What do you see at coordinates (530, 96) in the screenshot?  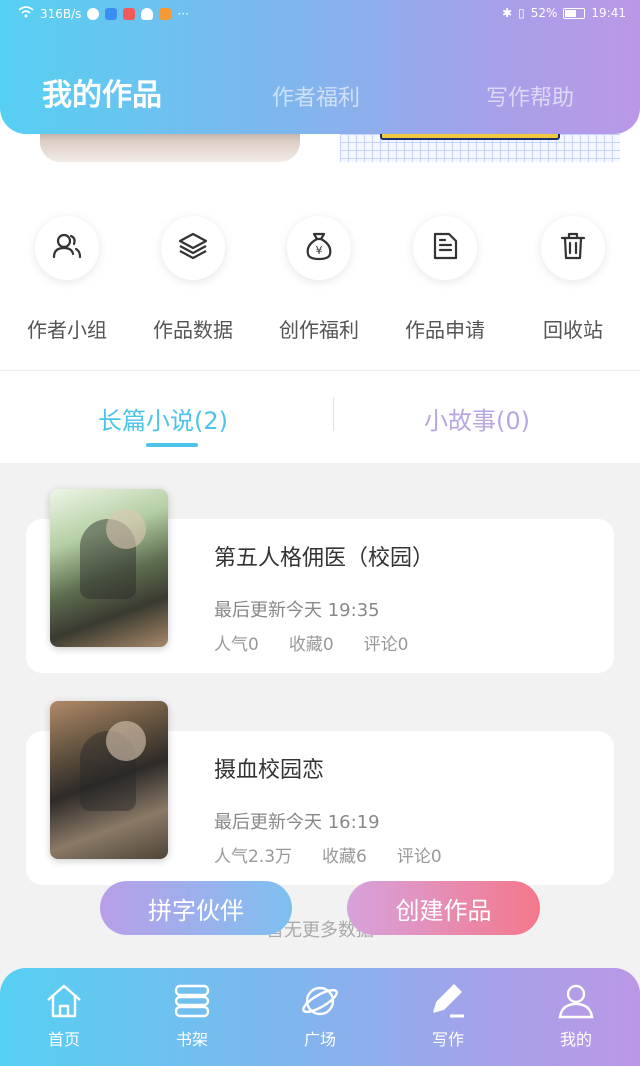 I see `tab-writing-help: 写作帮助` at bounding box center [530, 96].